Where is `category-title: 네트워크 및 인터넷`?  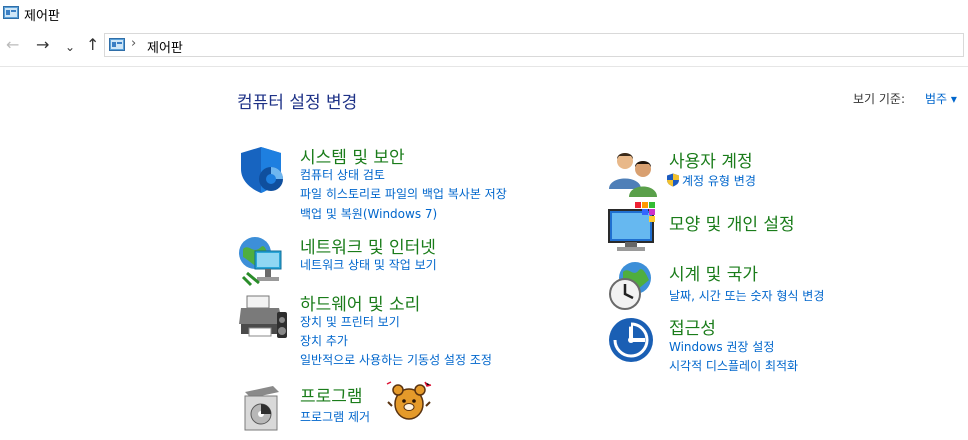
category-title: 네트워크 및 인터넷 is located at coordinates (368, 245).